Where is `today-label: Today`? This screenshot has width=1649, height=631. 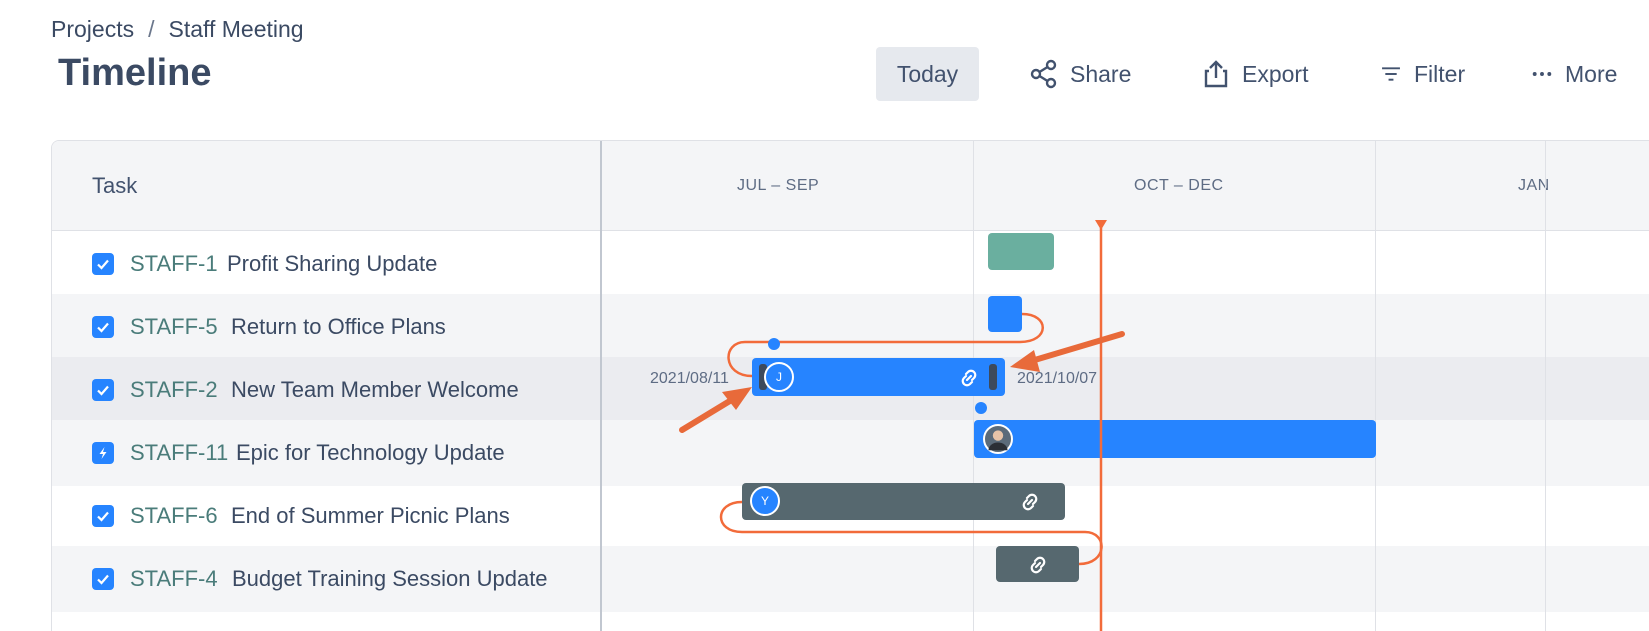 today-label: Today is located at coordinates (927, 73).